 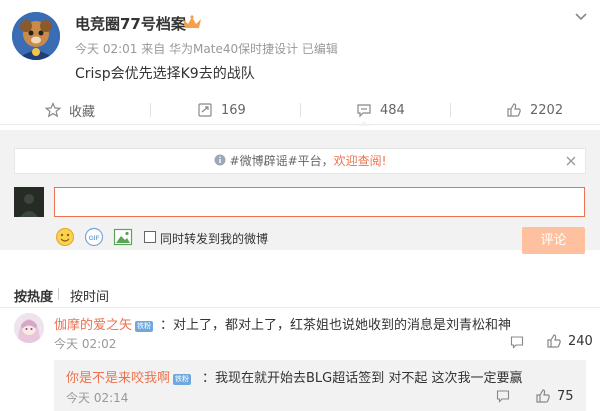 I want to click on comment-like-button: 240, so click(x=569, y=341).